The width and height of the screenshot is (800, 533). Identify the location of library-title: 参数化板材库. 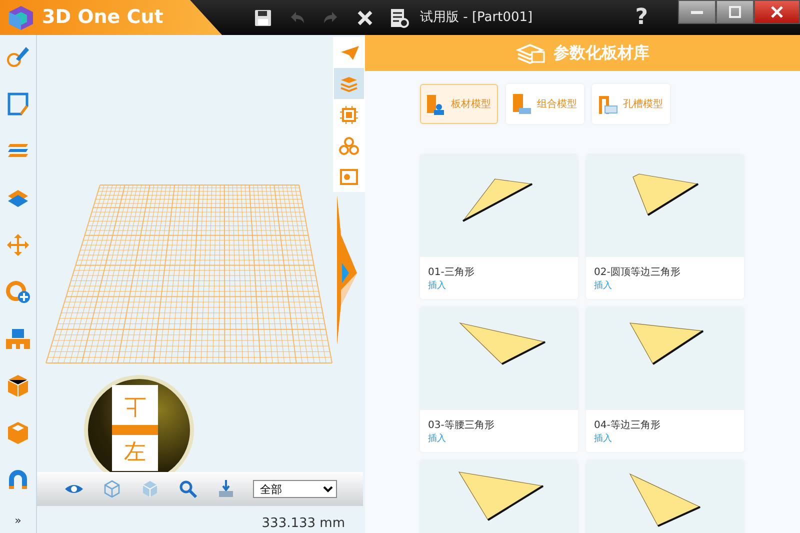
(602, 53).